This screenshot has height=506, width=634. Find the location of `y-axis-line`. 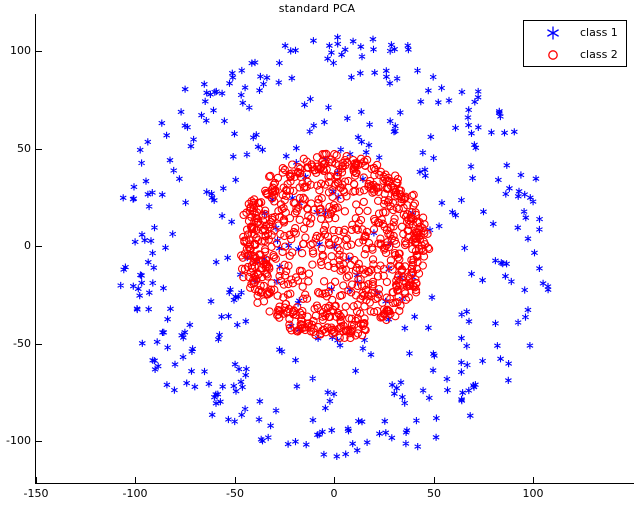

y-axis-line is located at coordinates (35, 249).